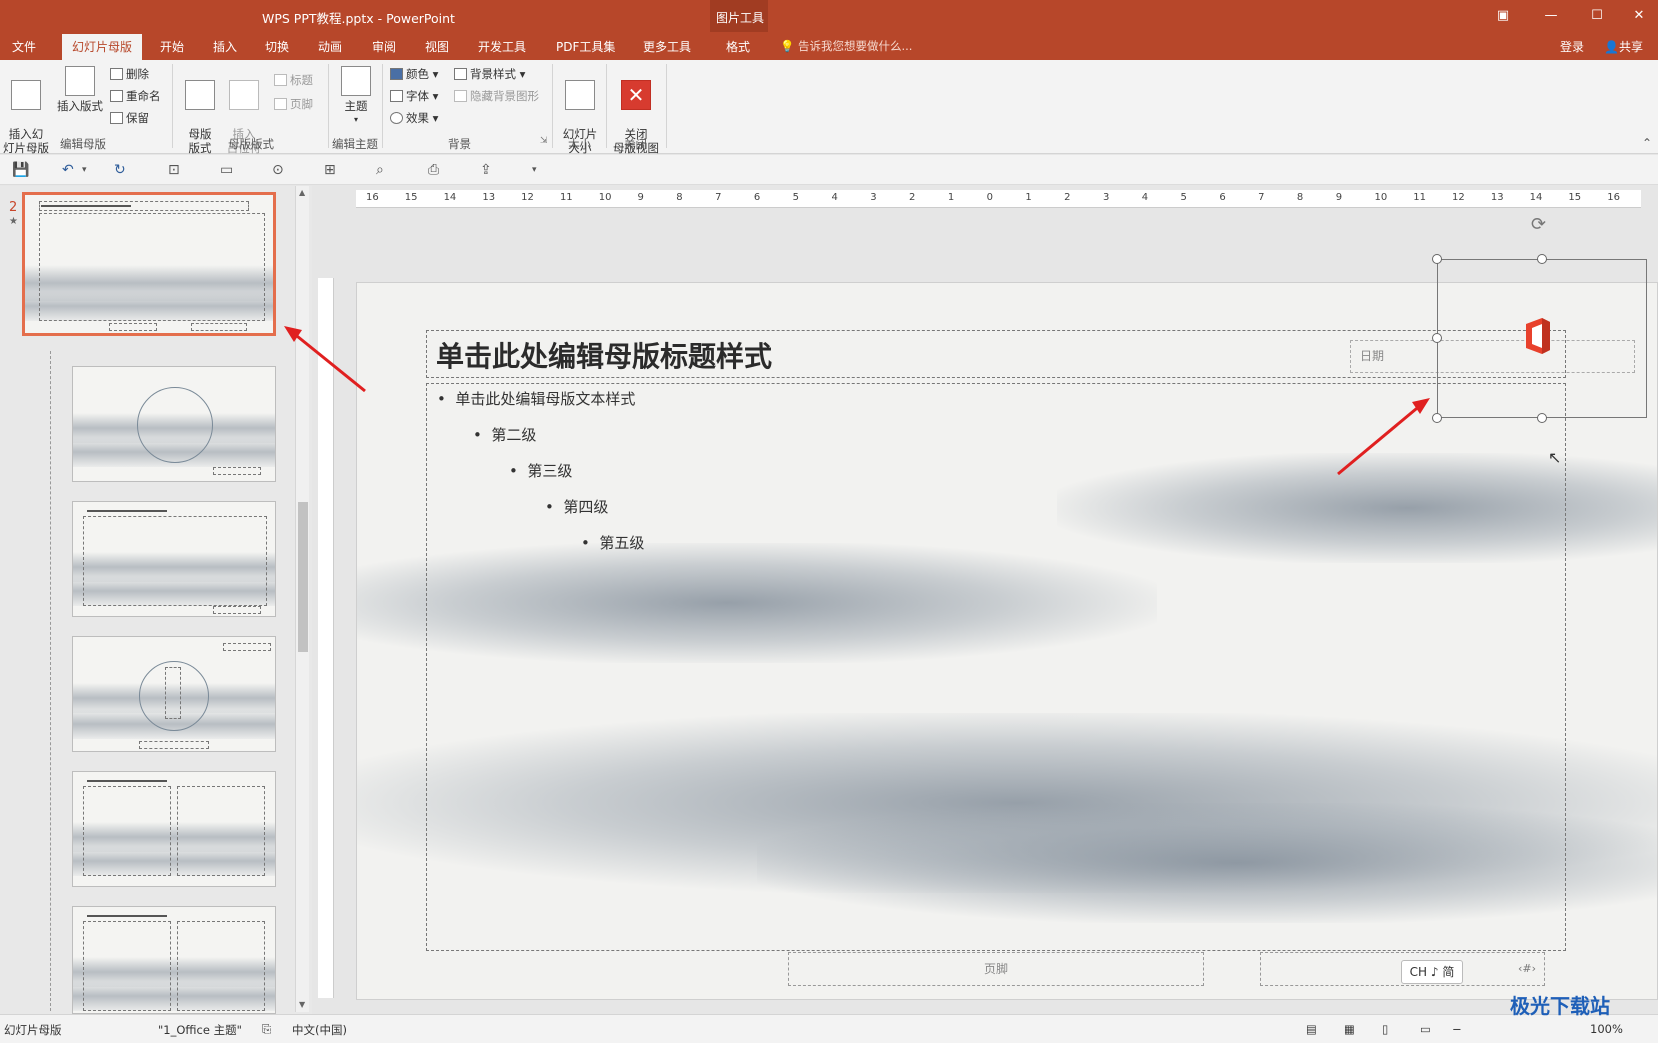 This screenshot has width=1658, height=1043. What do you see at coordinates (328, 361) in the screenshot?
I see `annotation-arrow-thumbnail` at bounding box center [328, 361].